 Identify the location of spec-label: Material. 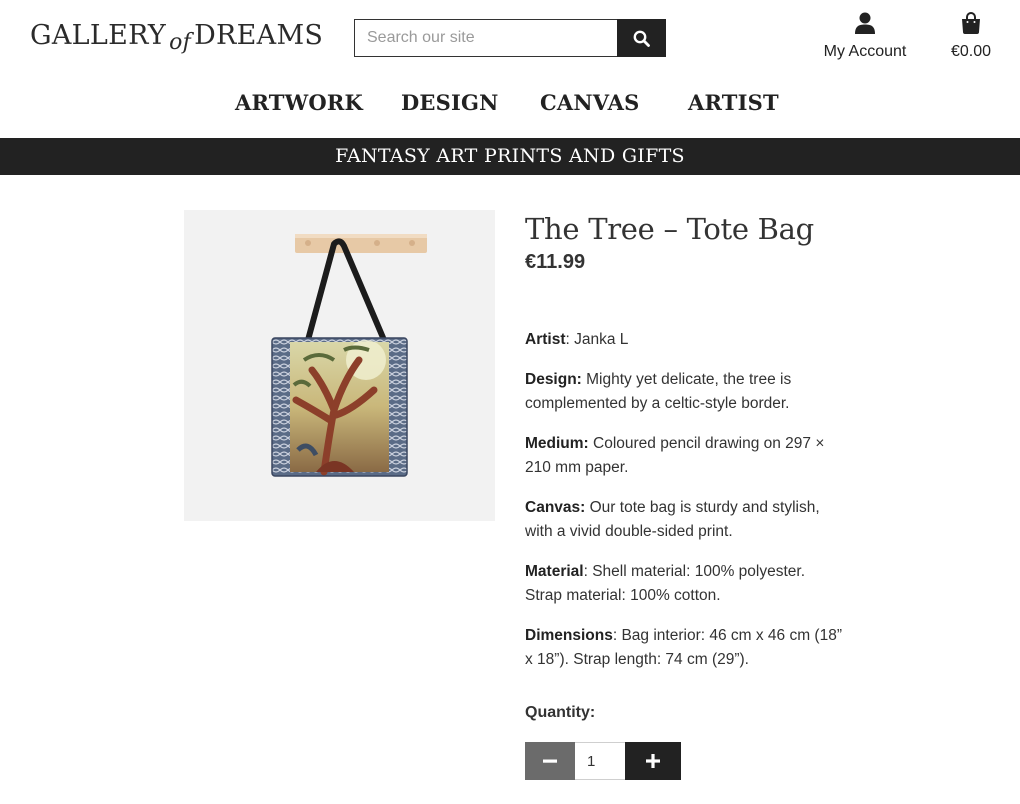
(554, 571).